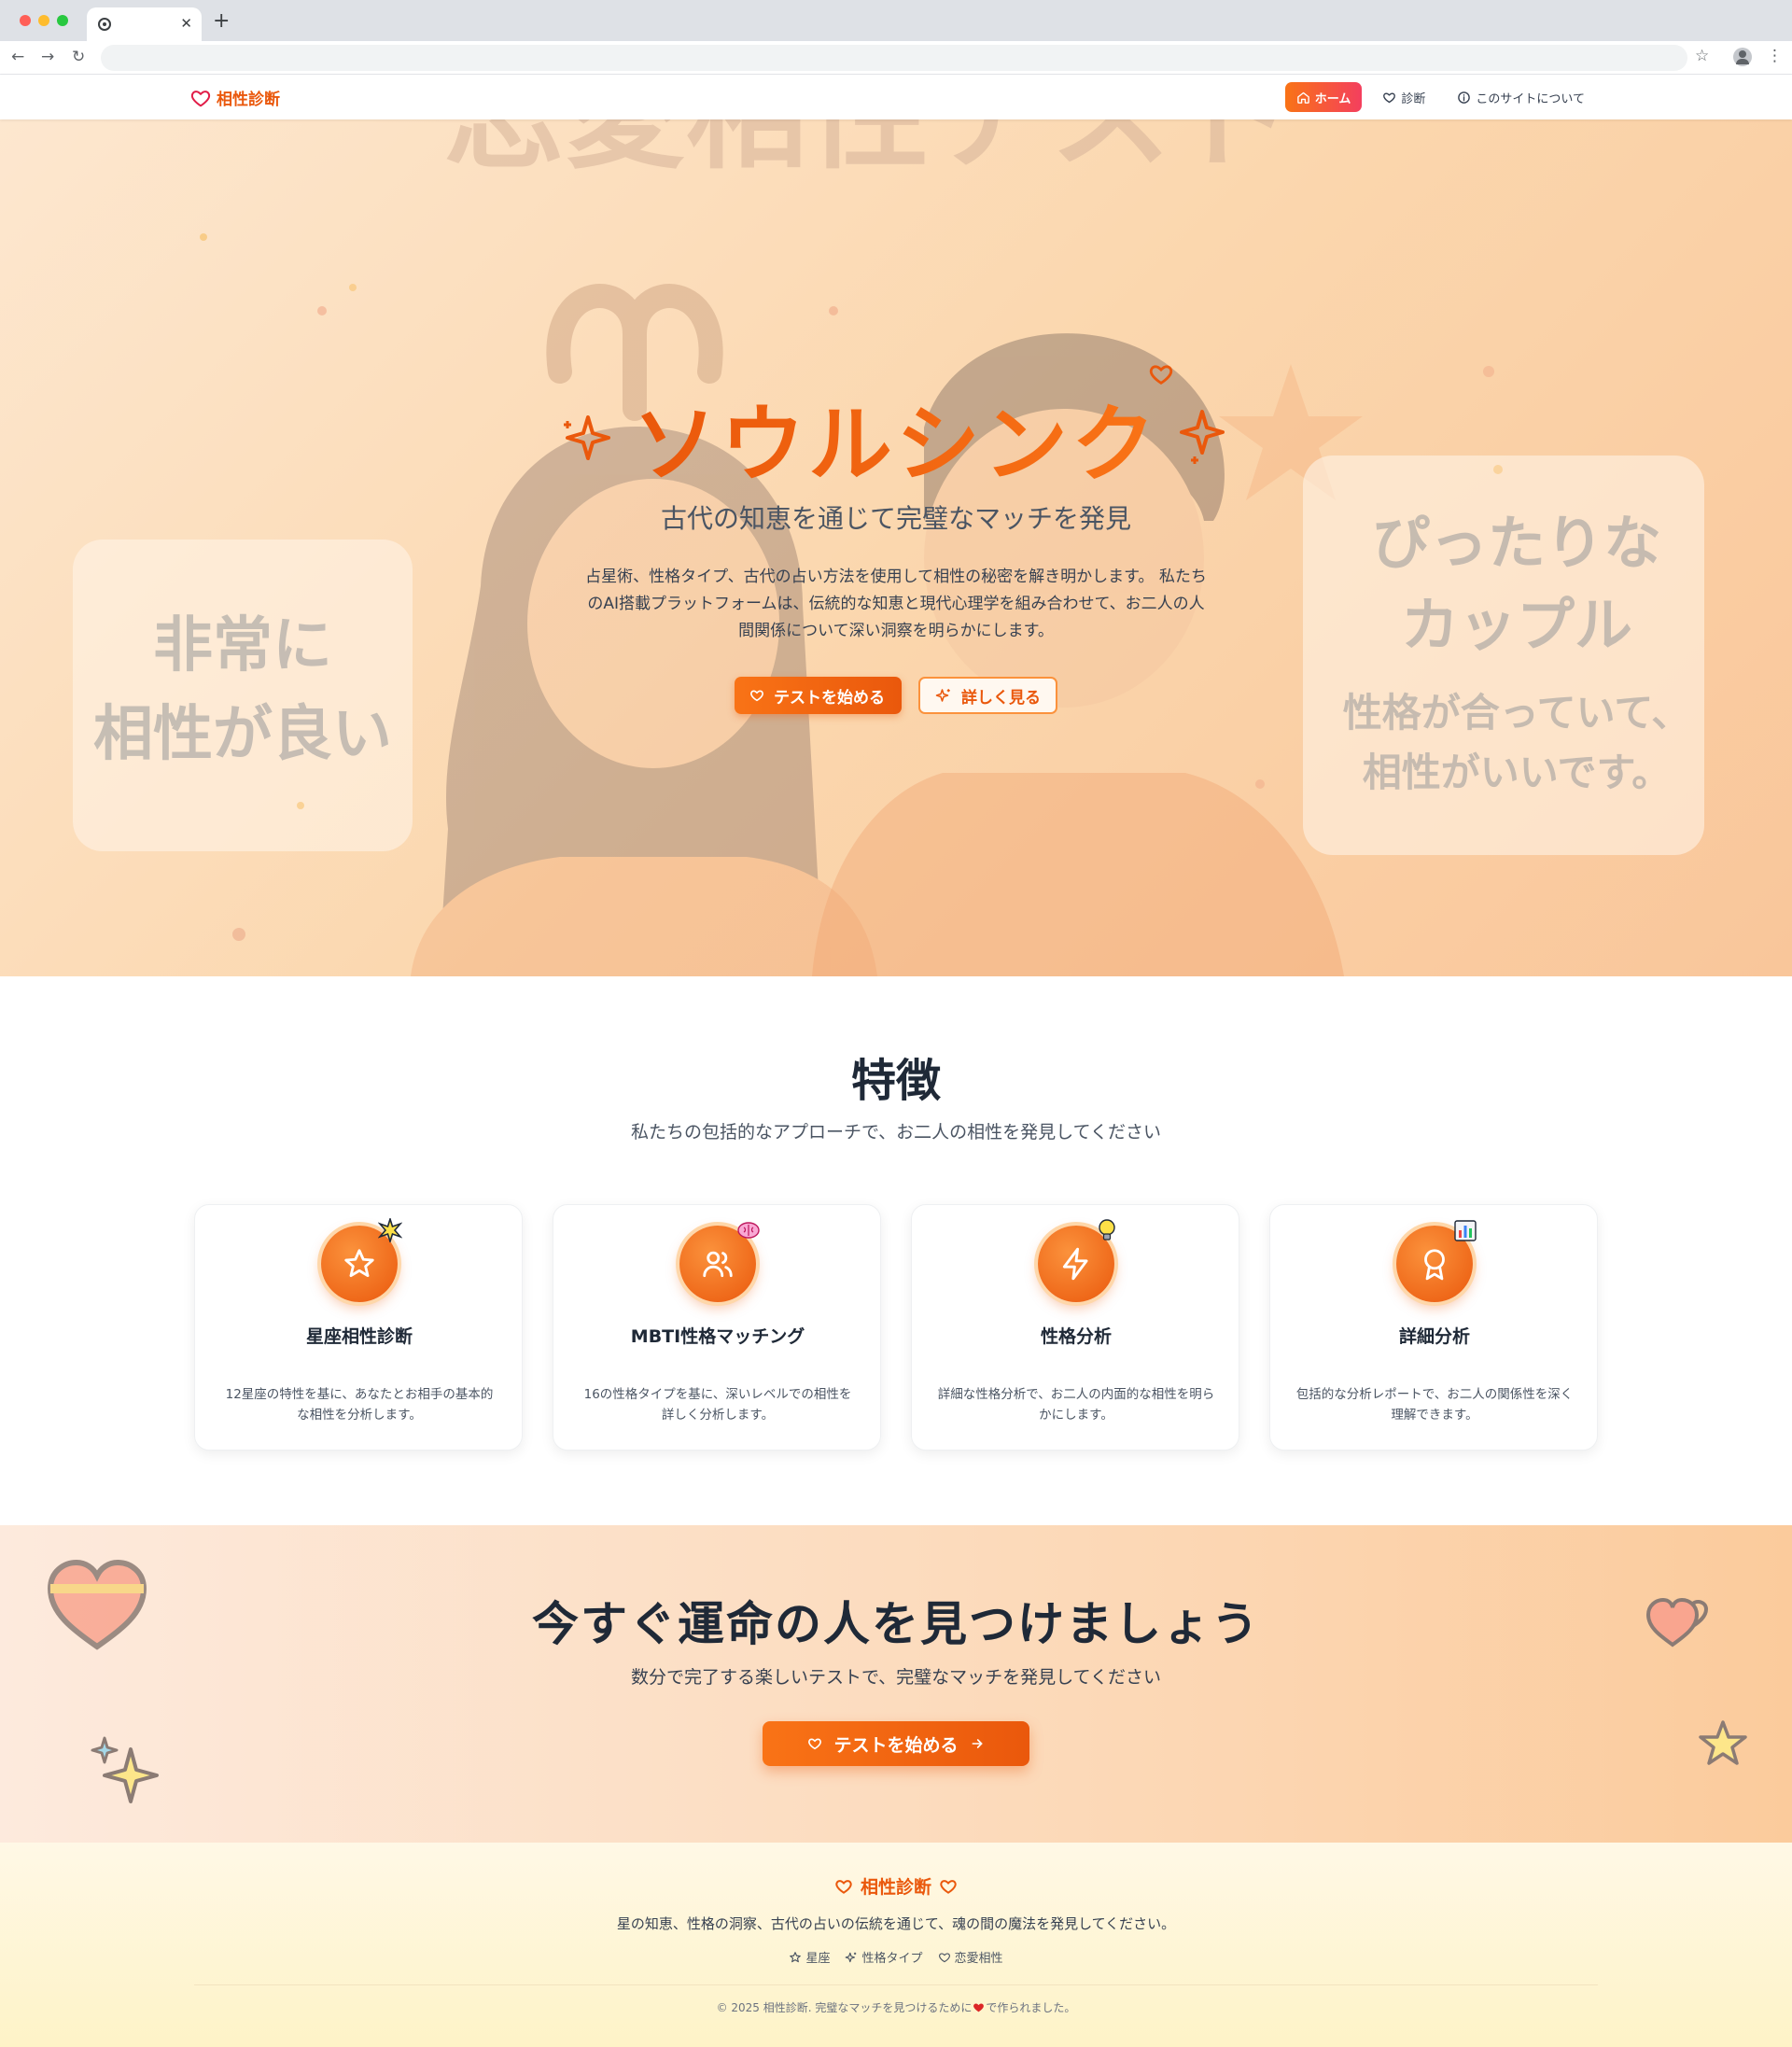 This screenshot has height=2047, width=1792. I want to click on users-icon, so click(718, 1264).